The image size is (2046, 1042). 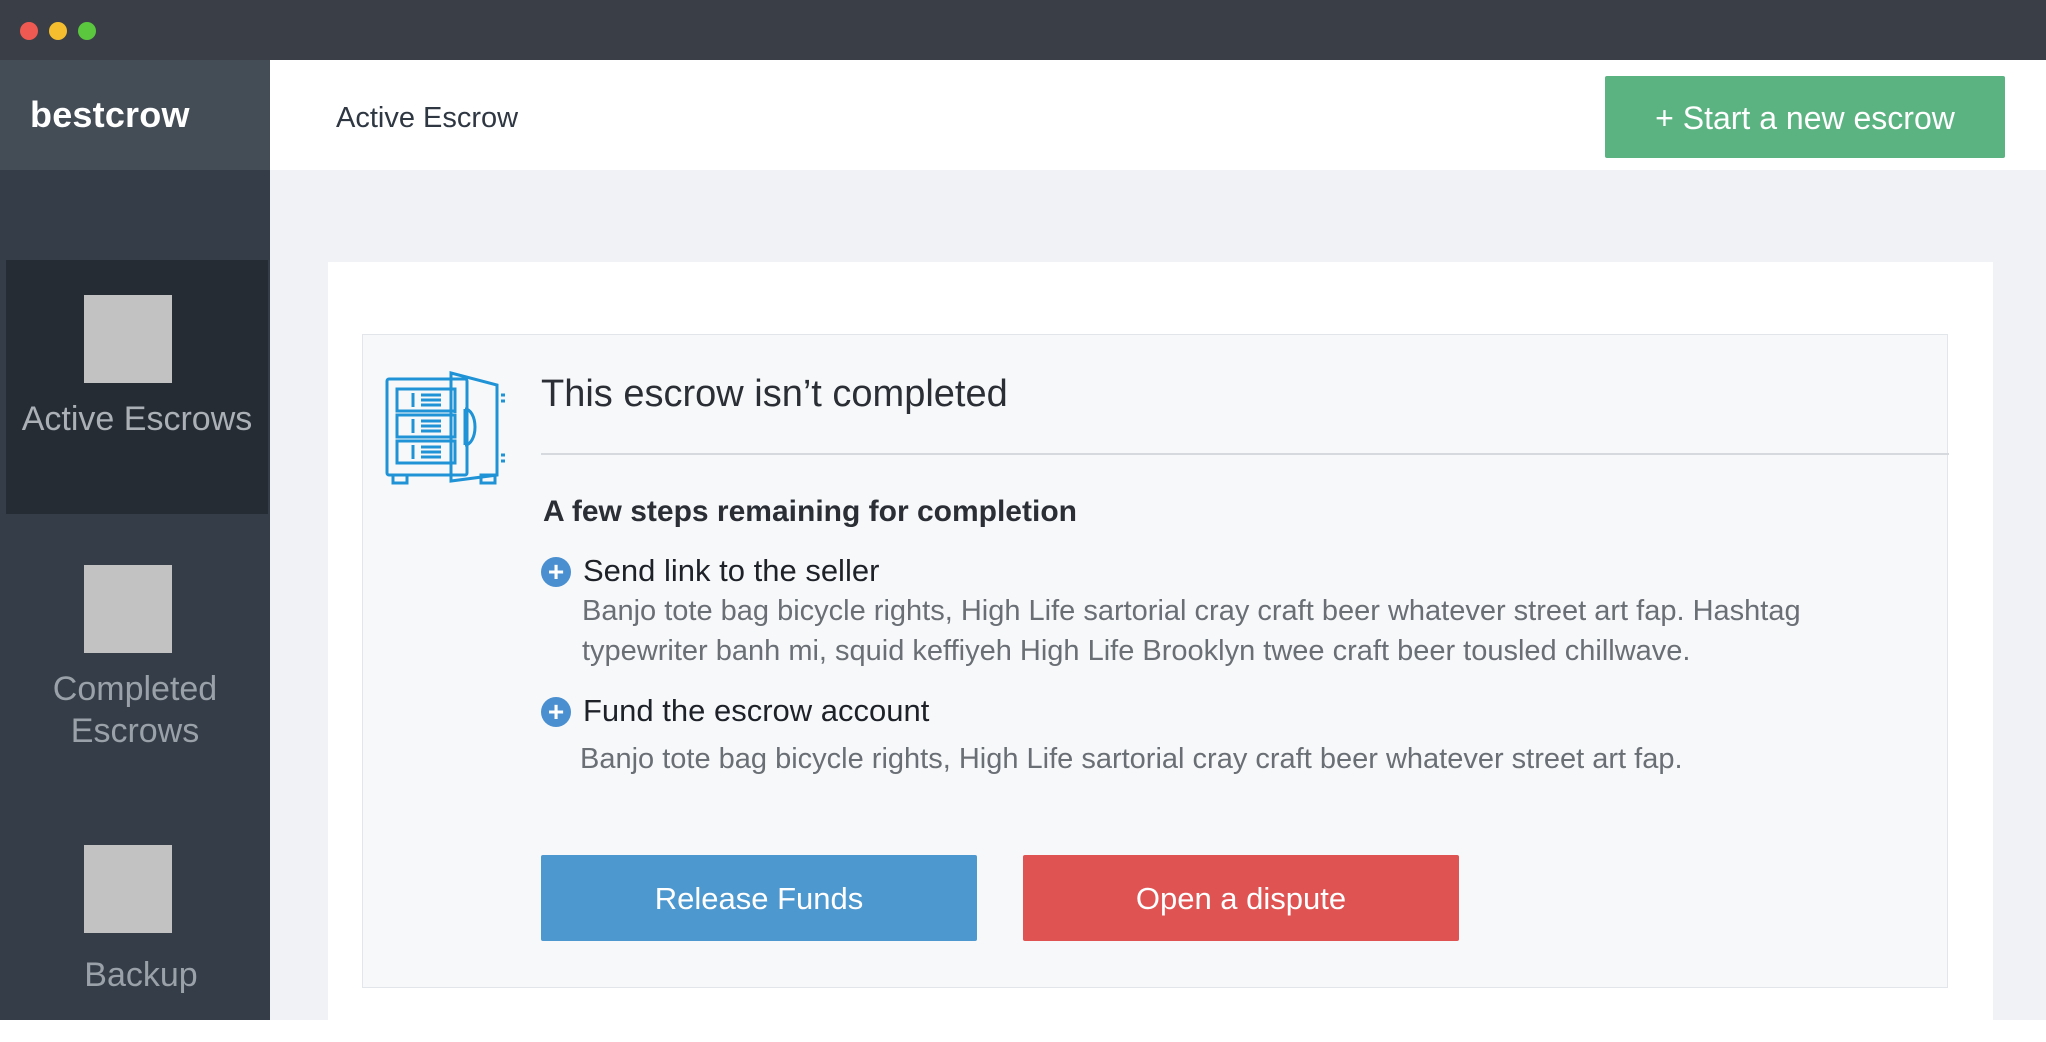 I want to click on window-minimize-button, so click(x=58, y=31).